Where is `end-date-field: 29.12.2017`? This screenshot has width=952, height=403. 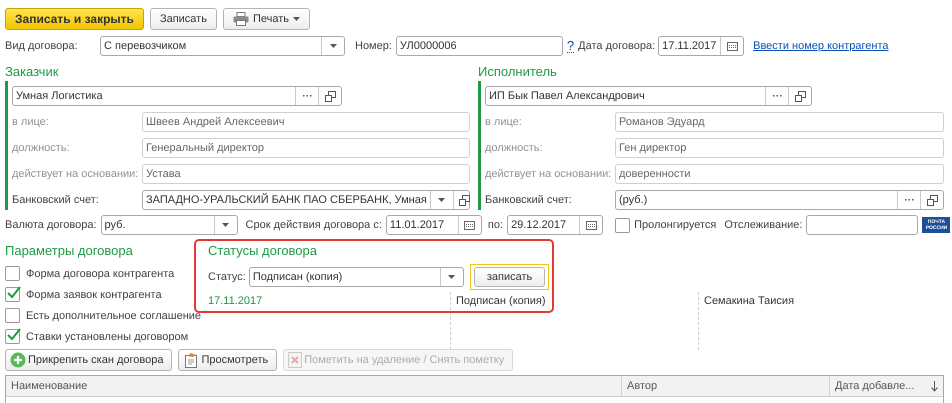 end-date-field: 29.12.2017 is located at coordinates (555, 225).